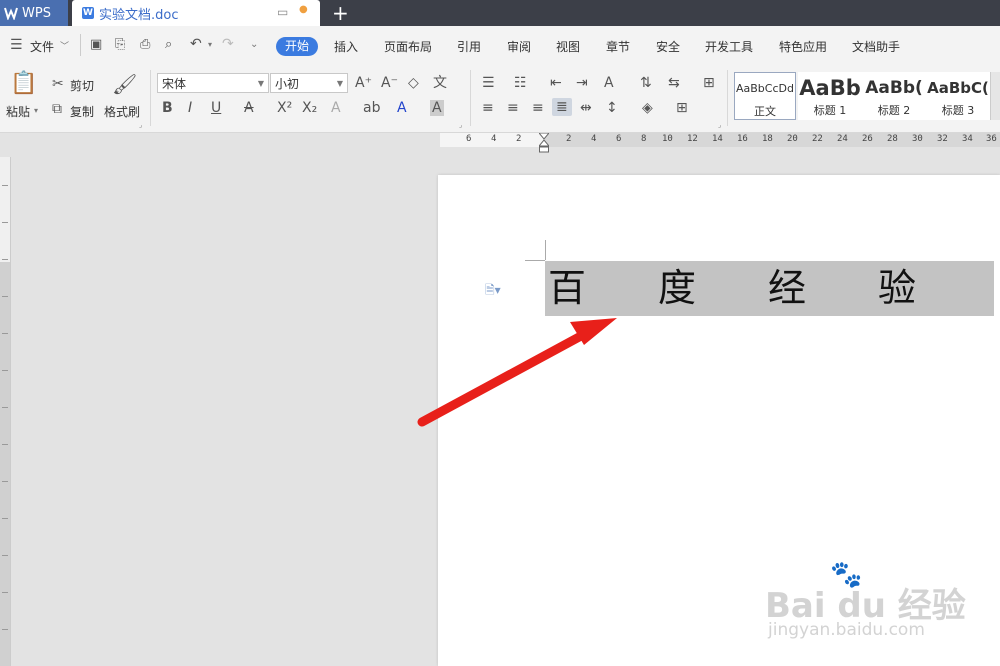 This screenshot has height=666, width=1000. What do you see at coordinates (875, 605) in the screenshot?
I see `baidu-watermark: 🐾 Bai du 经验 jingyan.baidu.com` at bounding box center [875, 605].